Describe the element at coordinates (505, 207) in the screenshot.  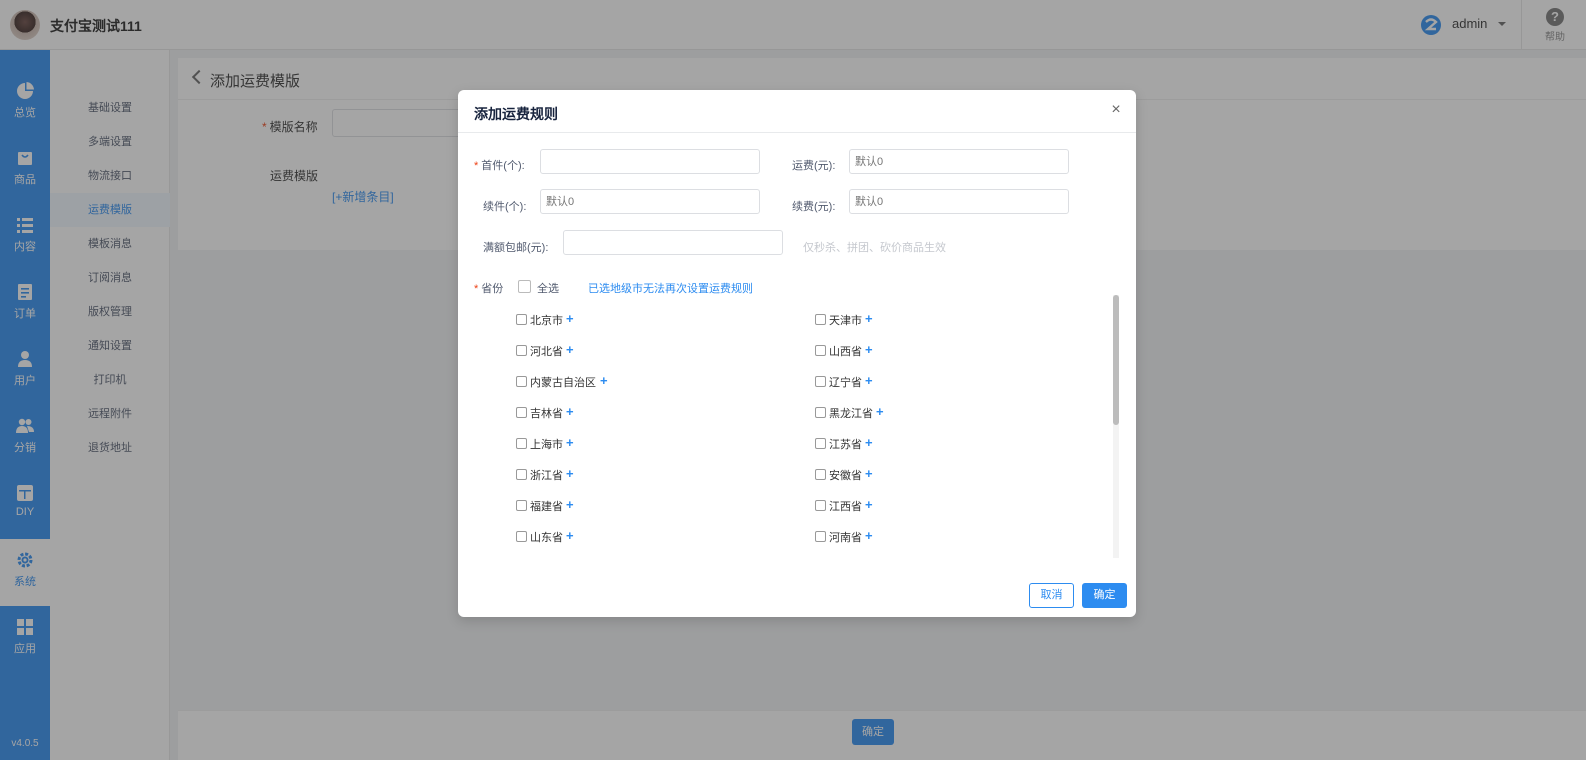
I see `next-piece-label: 续件(个):` at that location.